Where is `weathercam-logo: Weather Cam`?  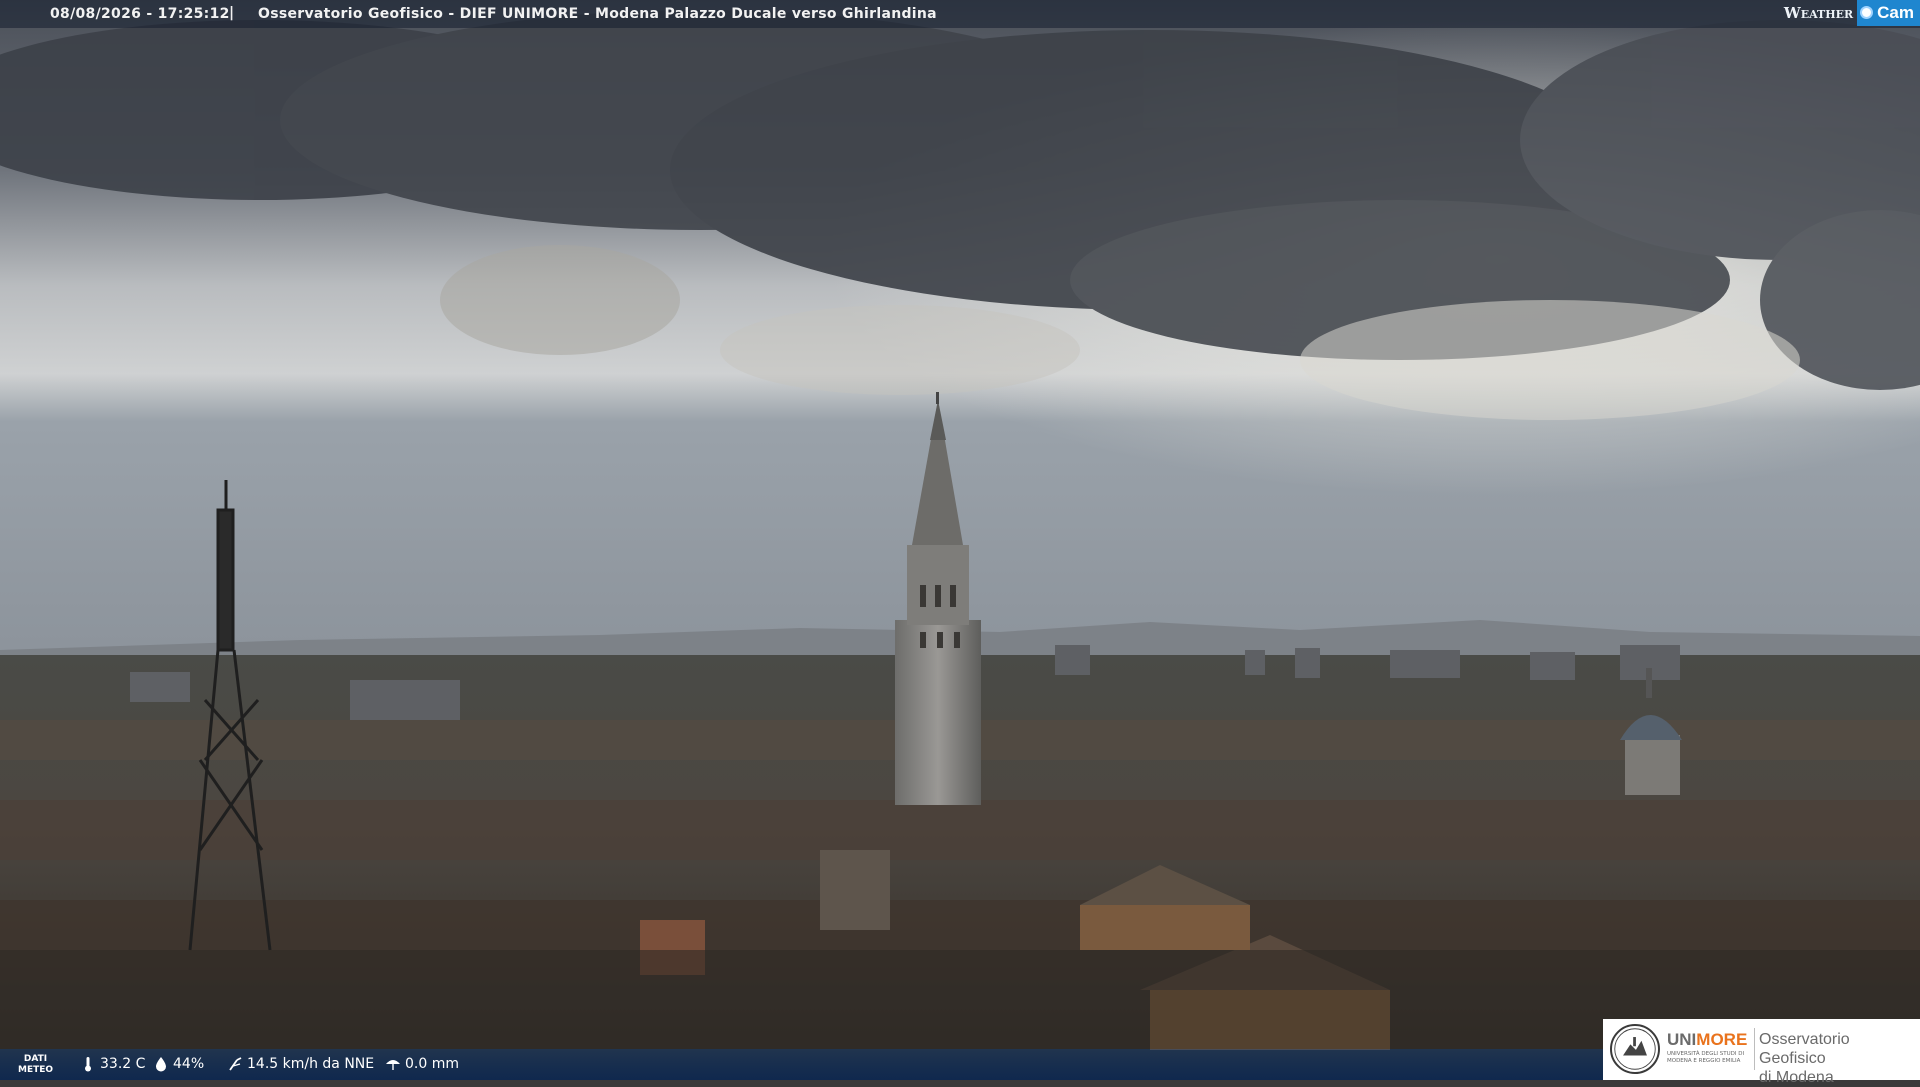 weathercam-logo: Weather Cam is located at coordinates (1852, 13).